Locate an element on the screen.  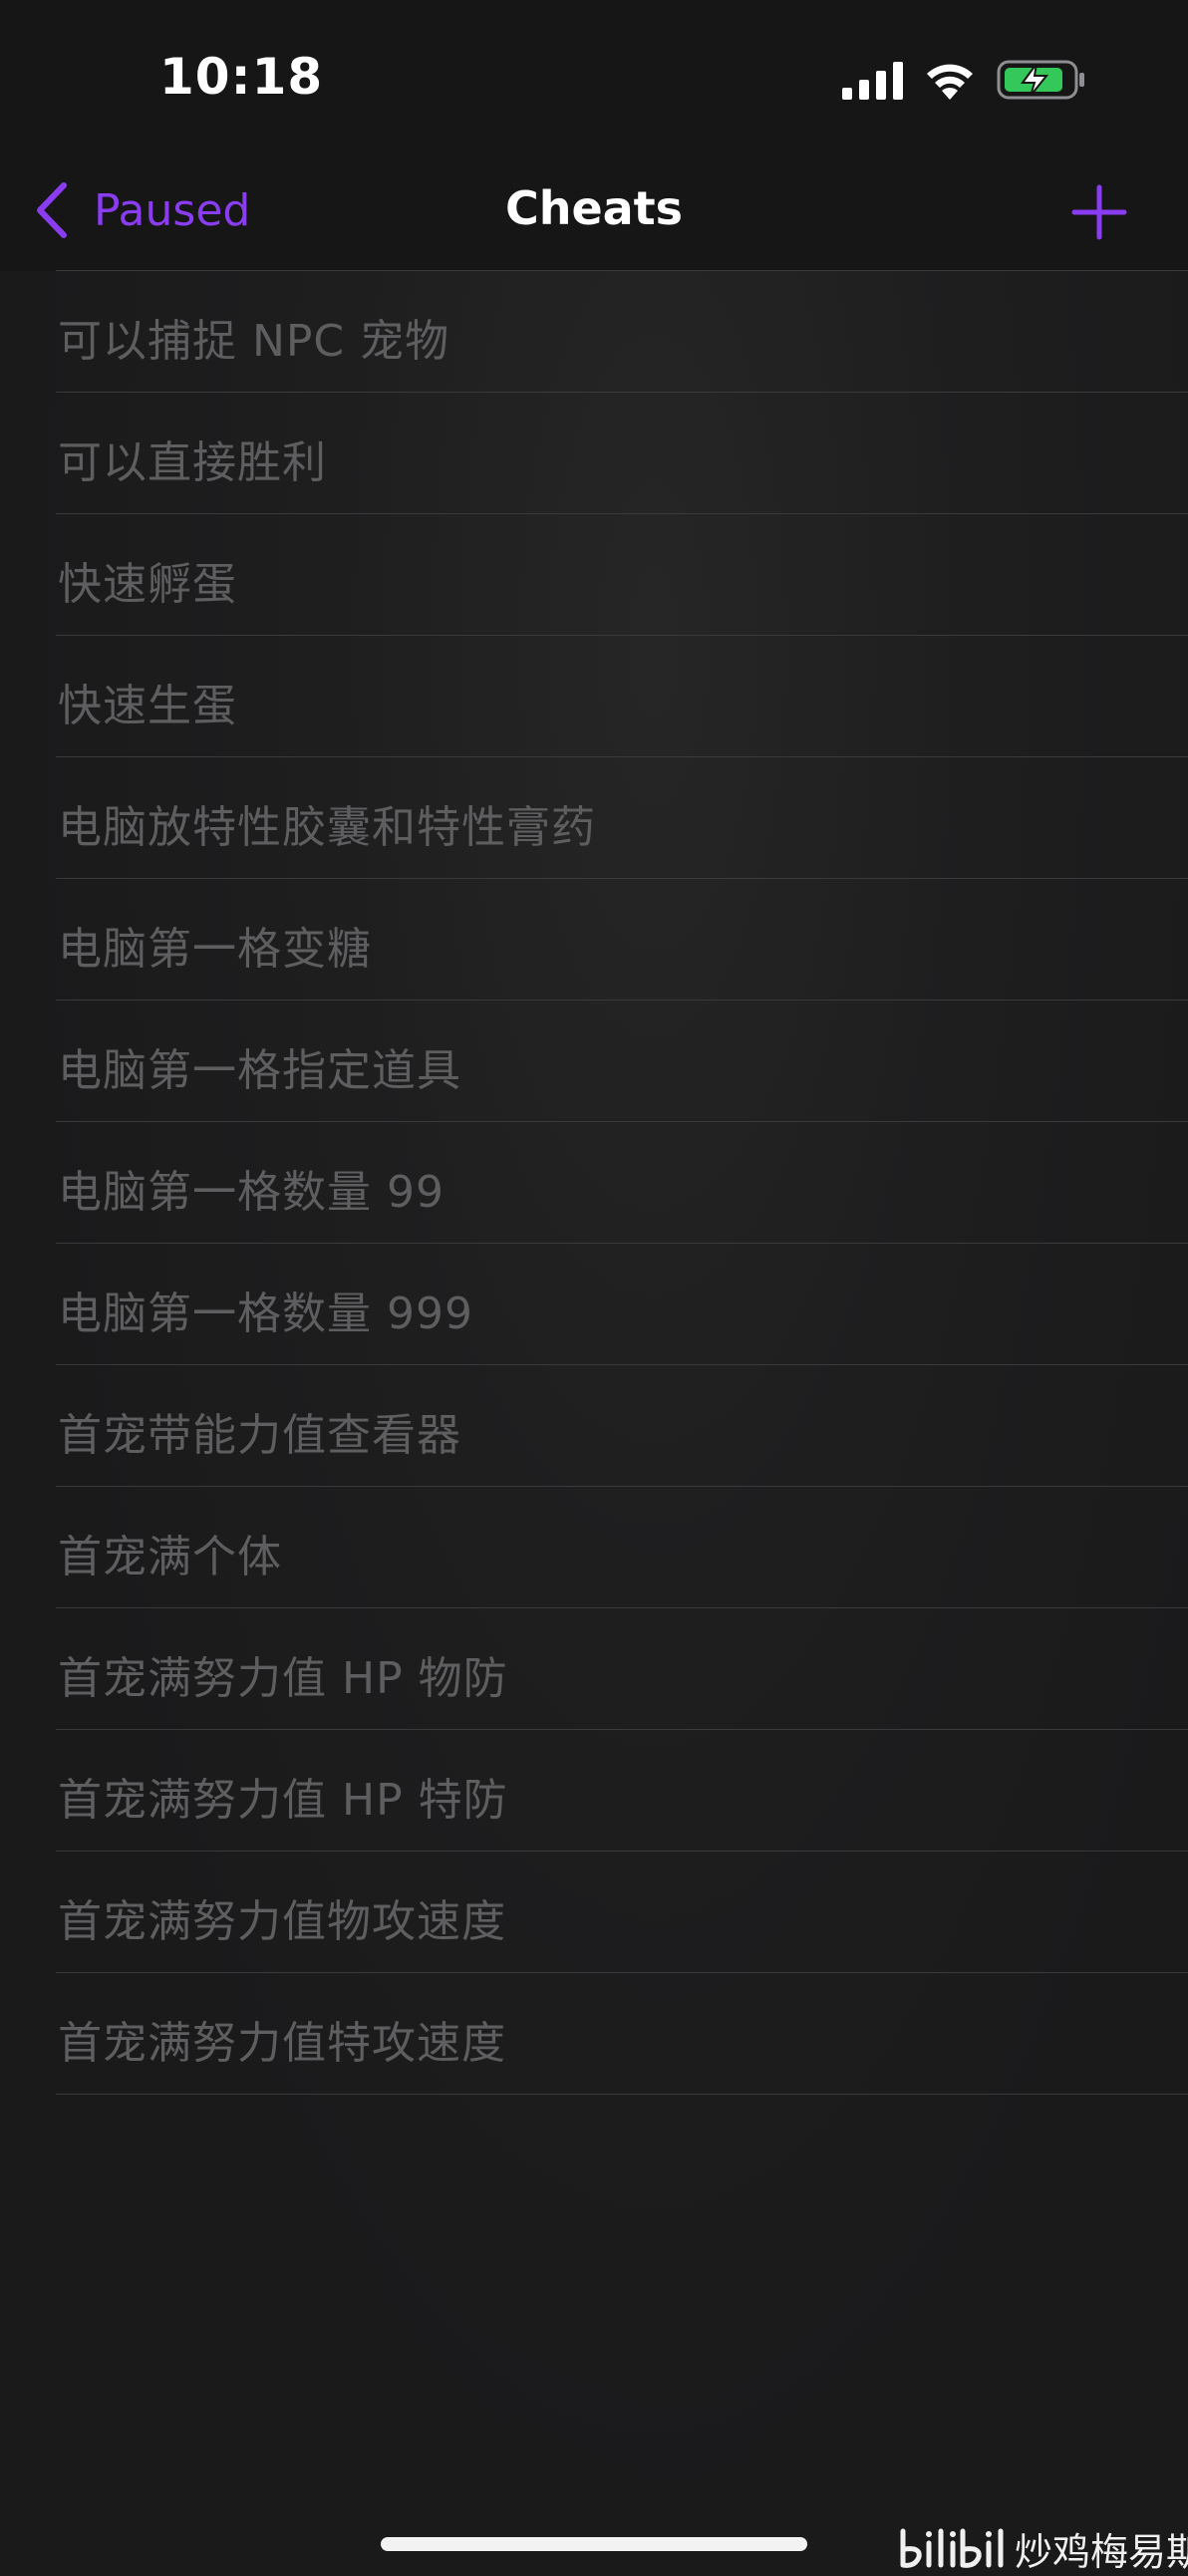
battery-charging-icon is located at coordinates (1041, 80).